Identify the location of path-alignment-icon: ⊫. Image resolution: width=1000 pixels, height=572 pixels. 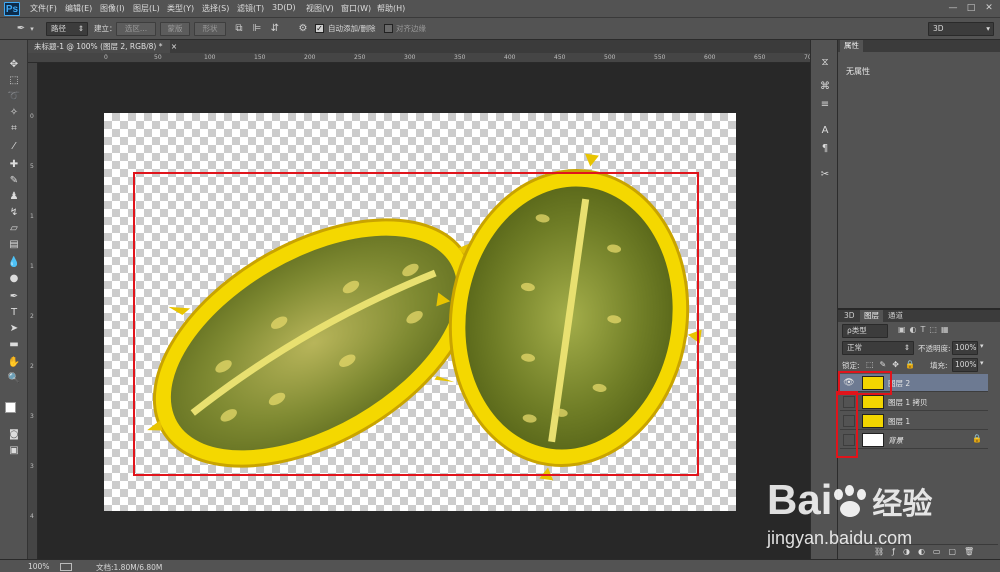
(257, 29).